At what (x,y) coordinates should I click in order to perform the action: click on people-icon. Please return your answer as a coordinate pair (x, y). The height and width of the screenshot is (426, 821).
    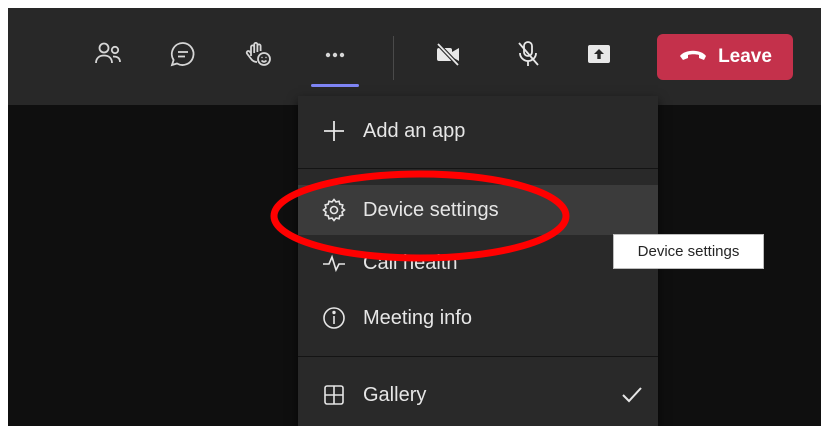
    Looking at the image, I should click on (108, 56).